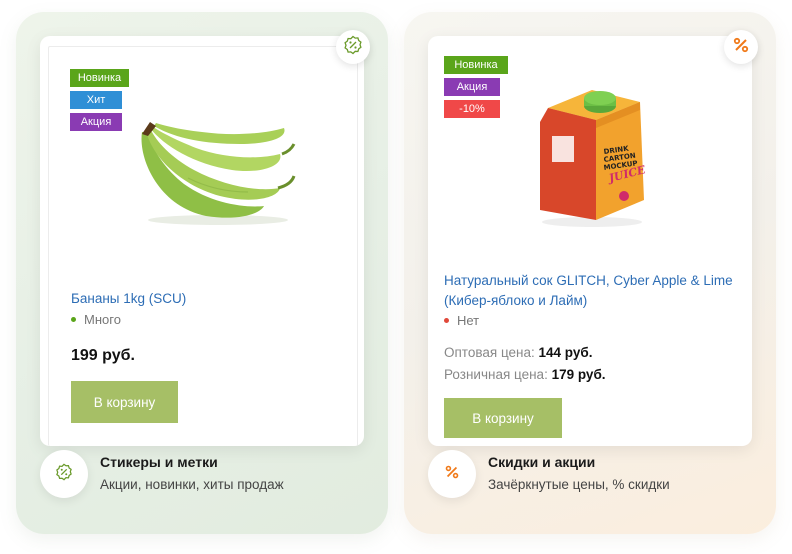 This screenshot has width=792, height=554. Describe the element at coordinates (590, 157) in the screenshot. I see `juice-carton-image: DRINK CARTON MOCKUP JUICE` at that location.